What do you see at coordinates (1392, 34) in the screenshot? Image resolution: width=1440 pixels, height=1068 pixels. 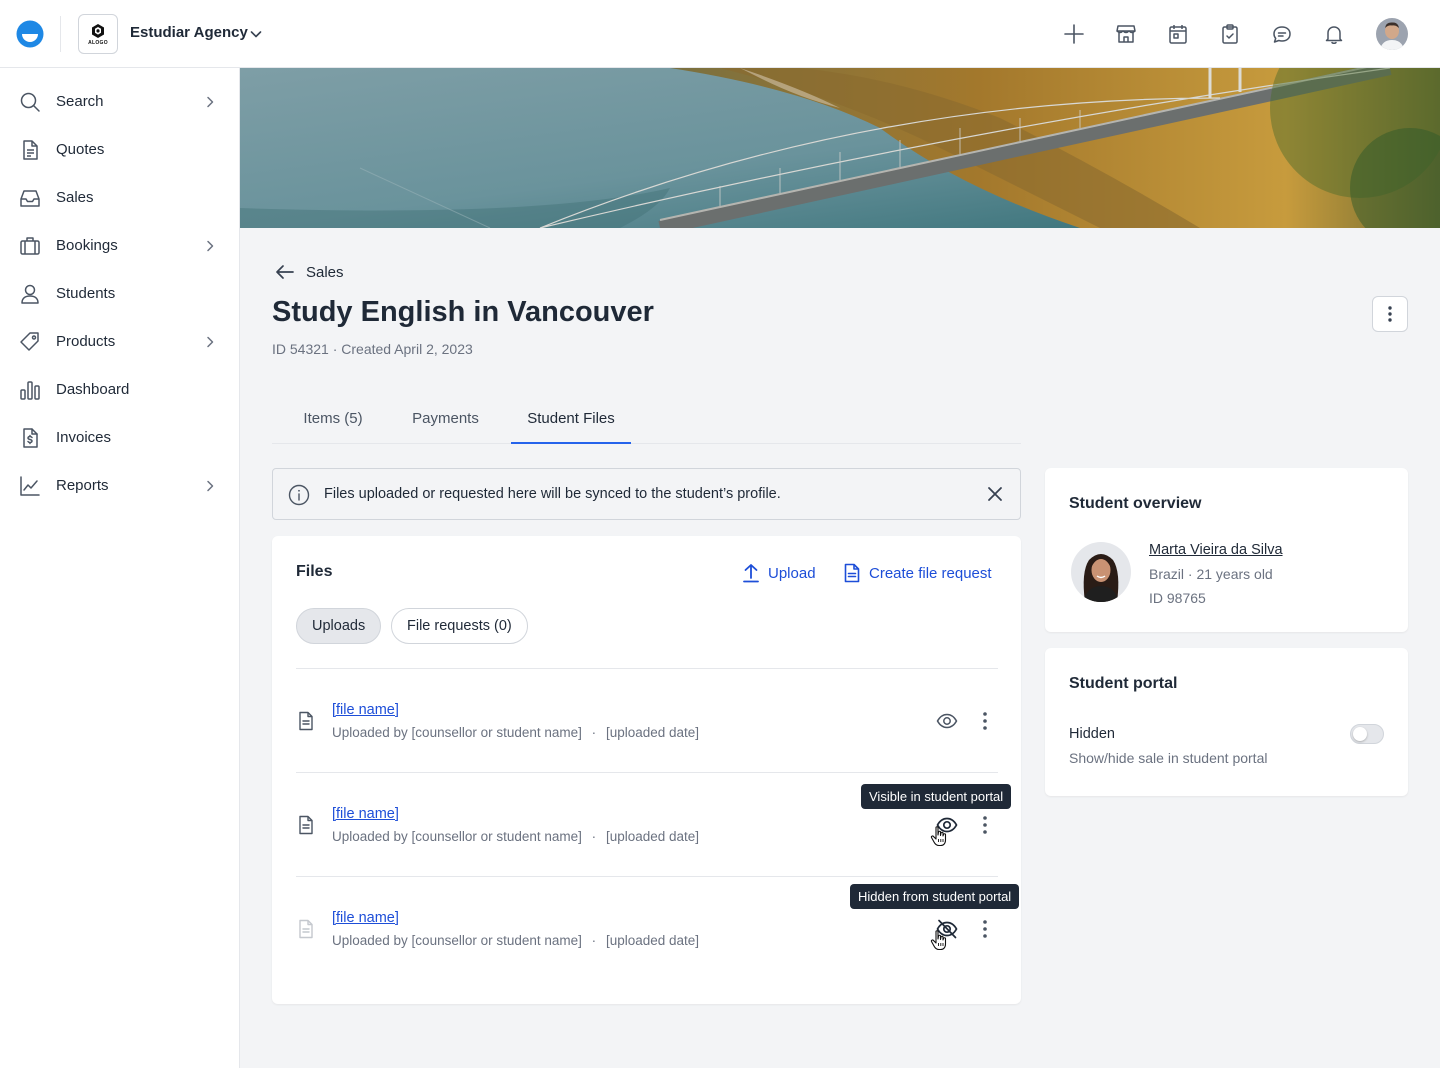 I see `user-avatar` at bounding box center [1392, 34].